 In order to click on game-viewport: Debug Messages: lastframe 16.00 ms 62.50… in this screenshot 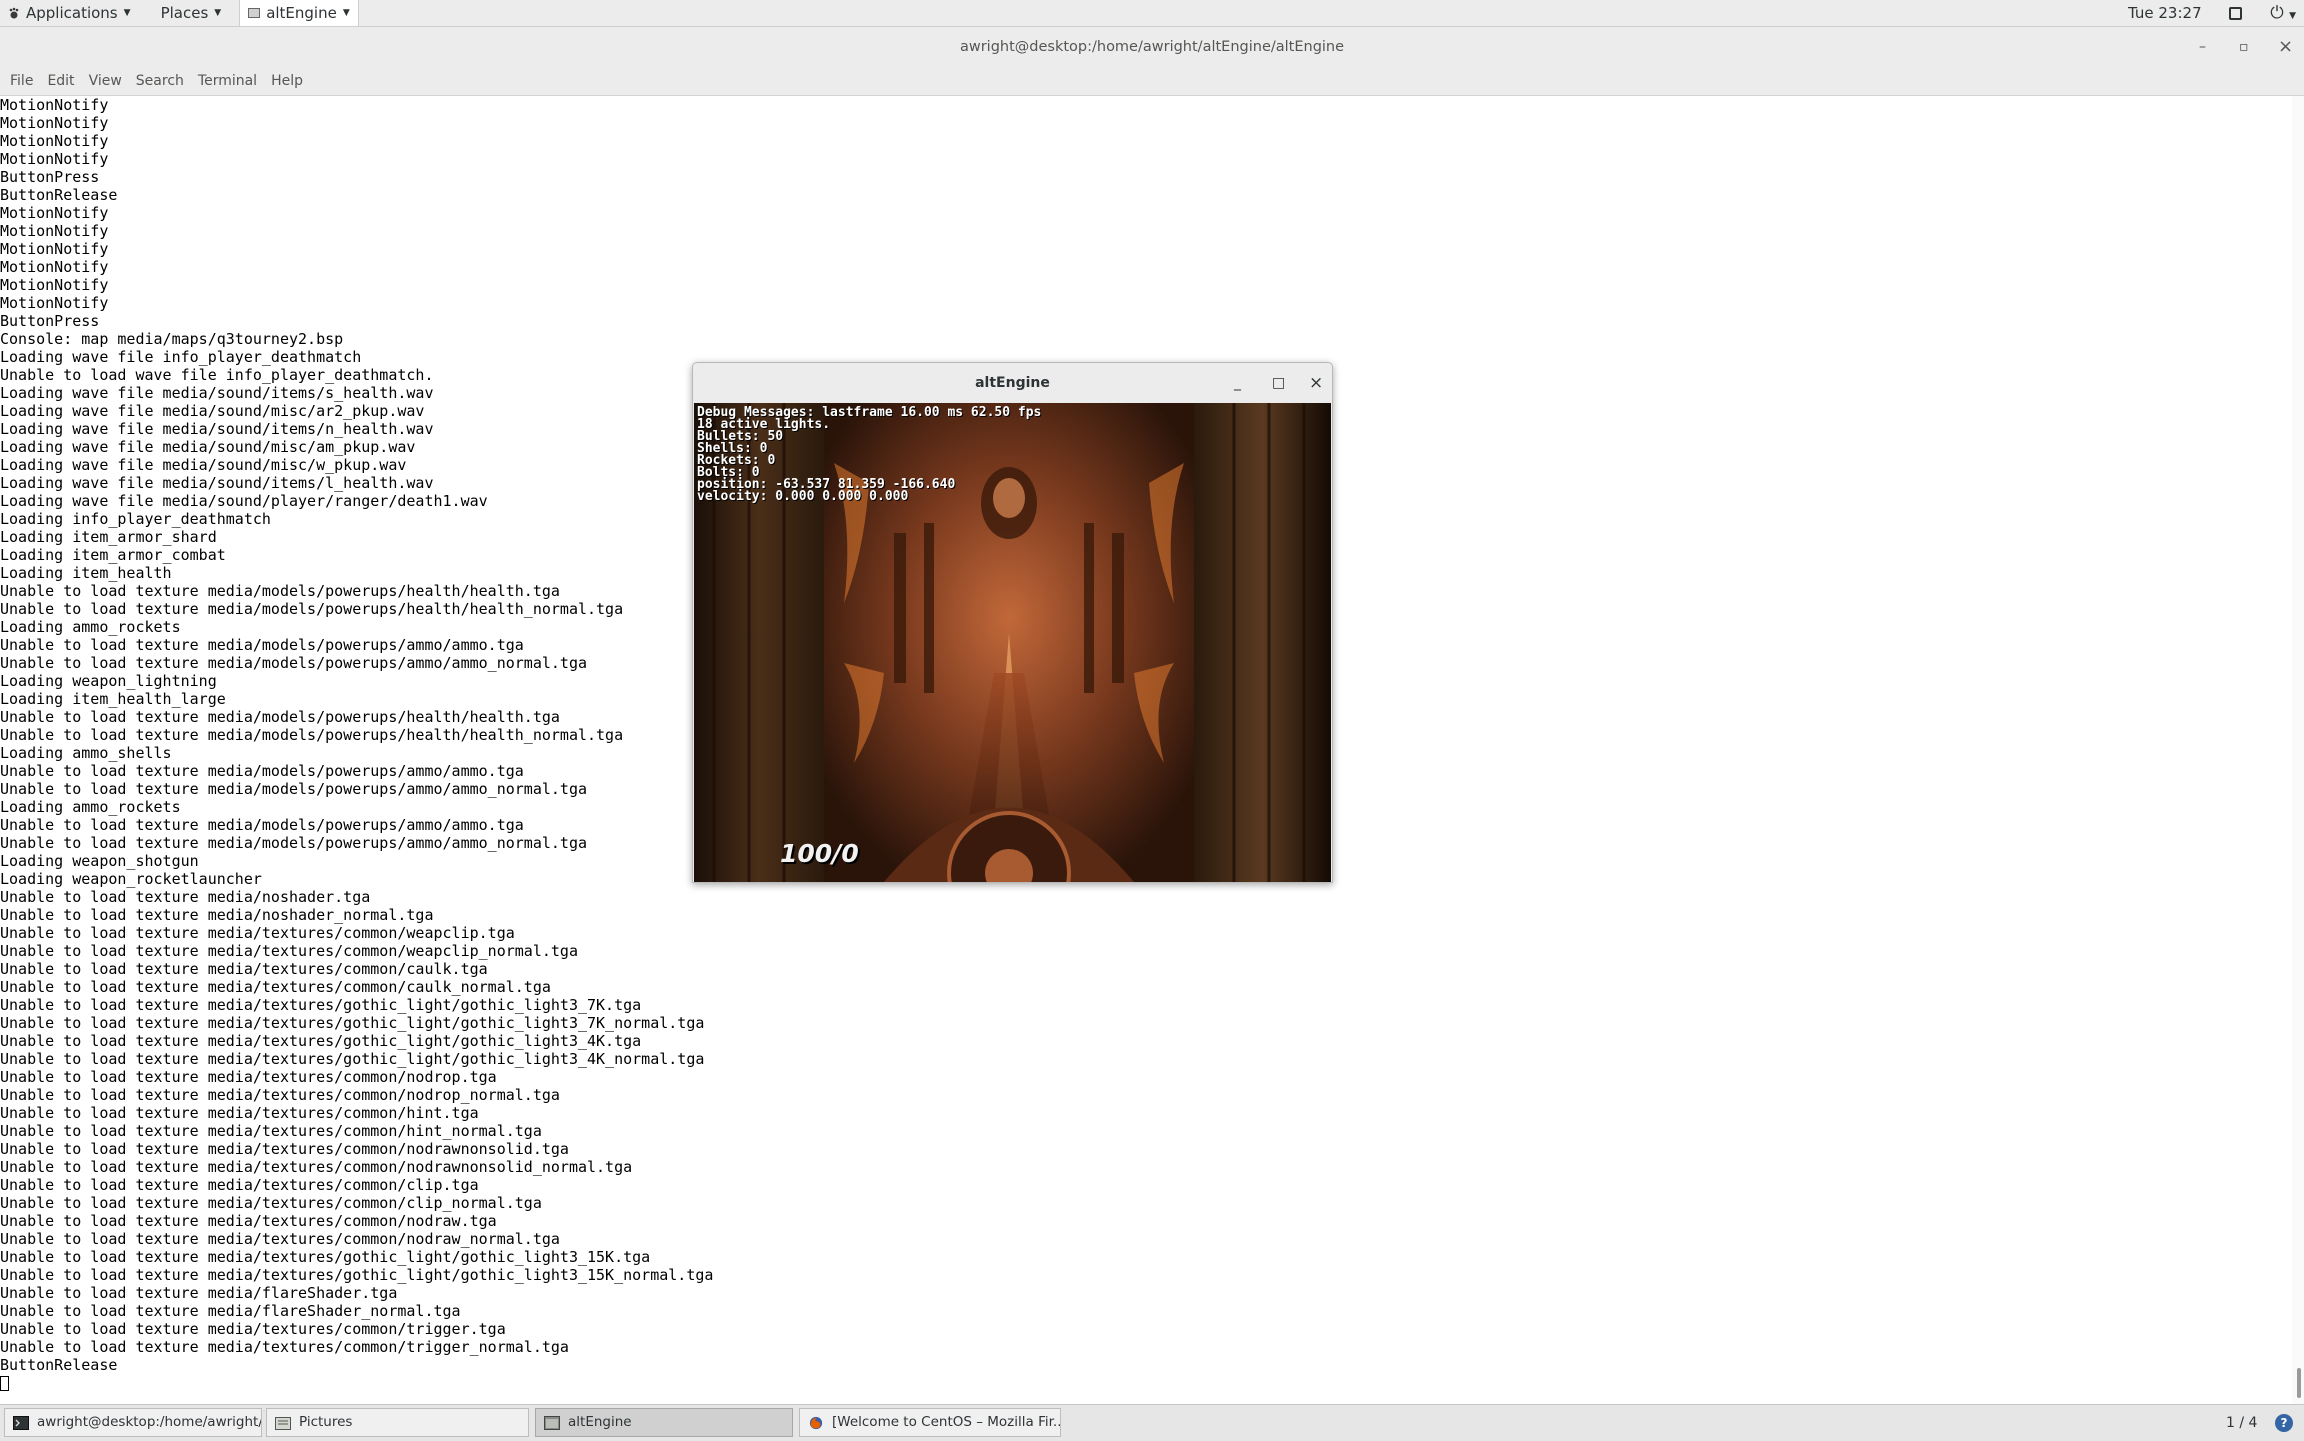, I will do `click(1012, 642)`.